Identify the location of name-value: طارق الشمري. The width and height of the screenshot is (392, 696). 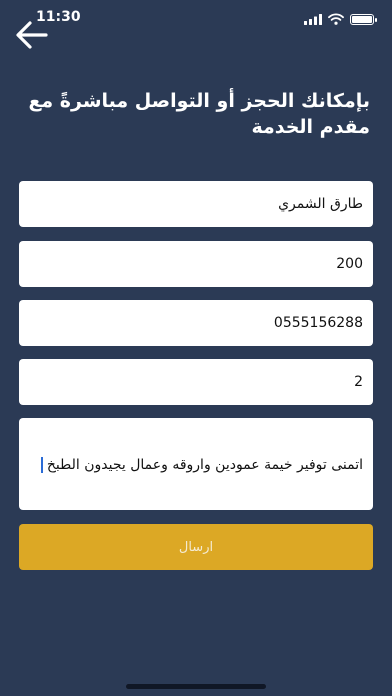
(320, 204).